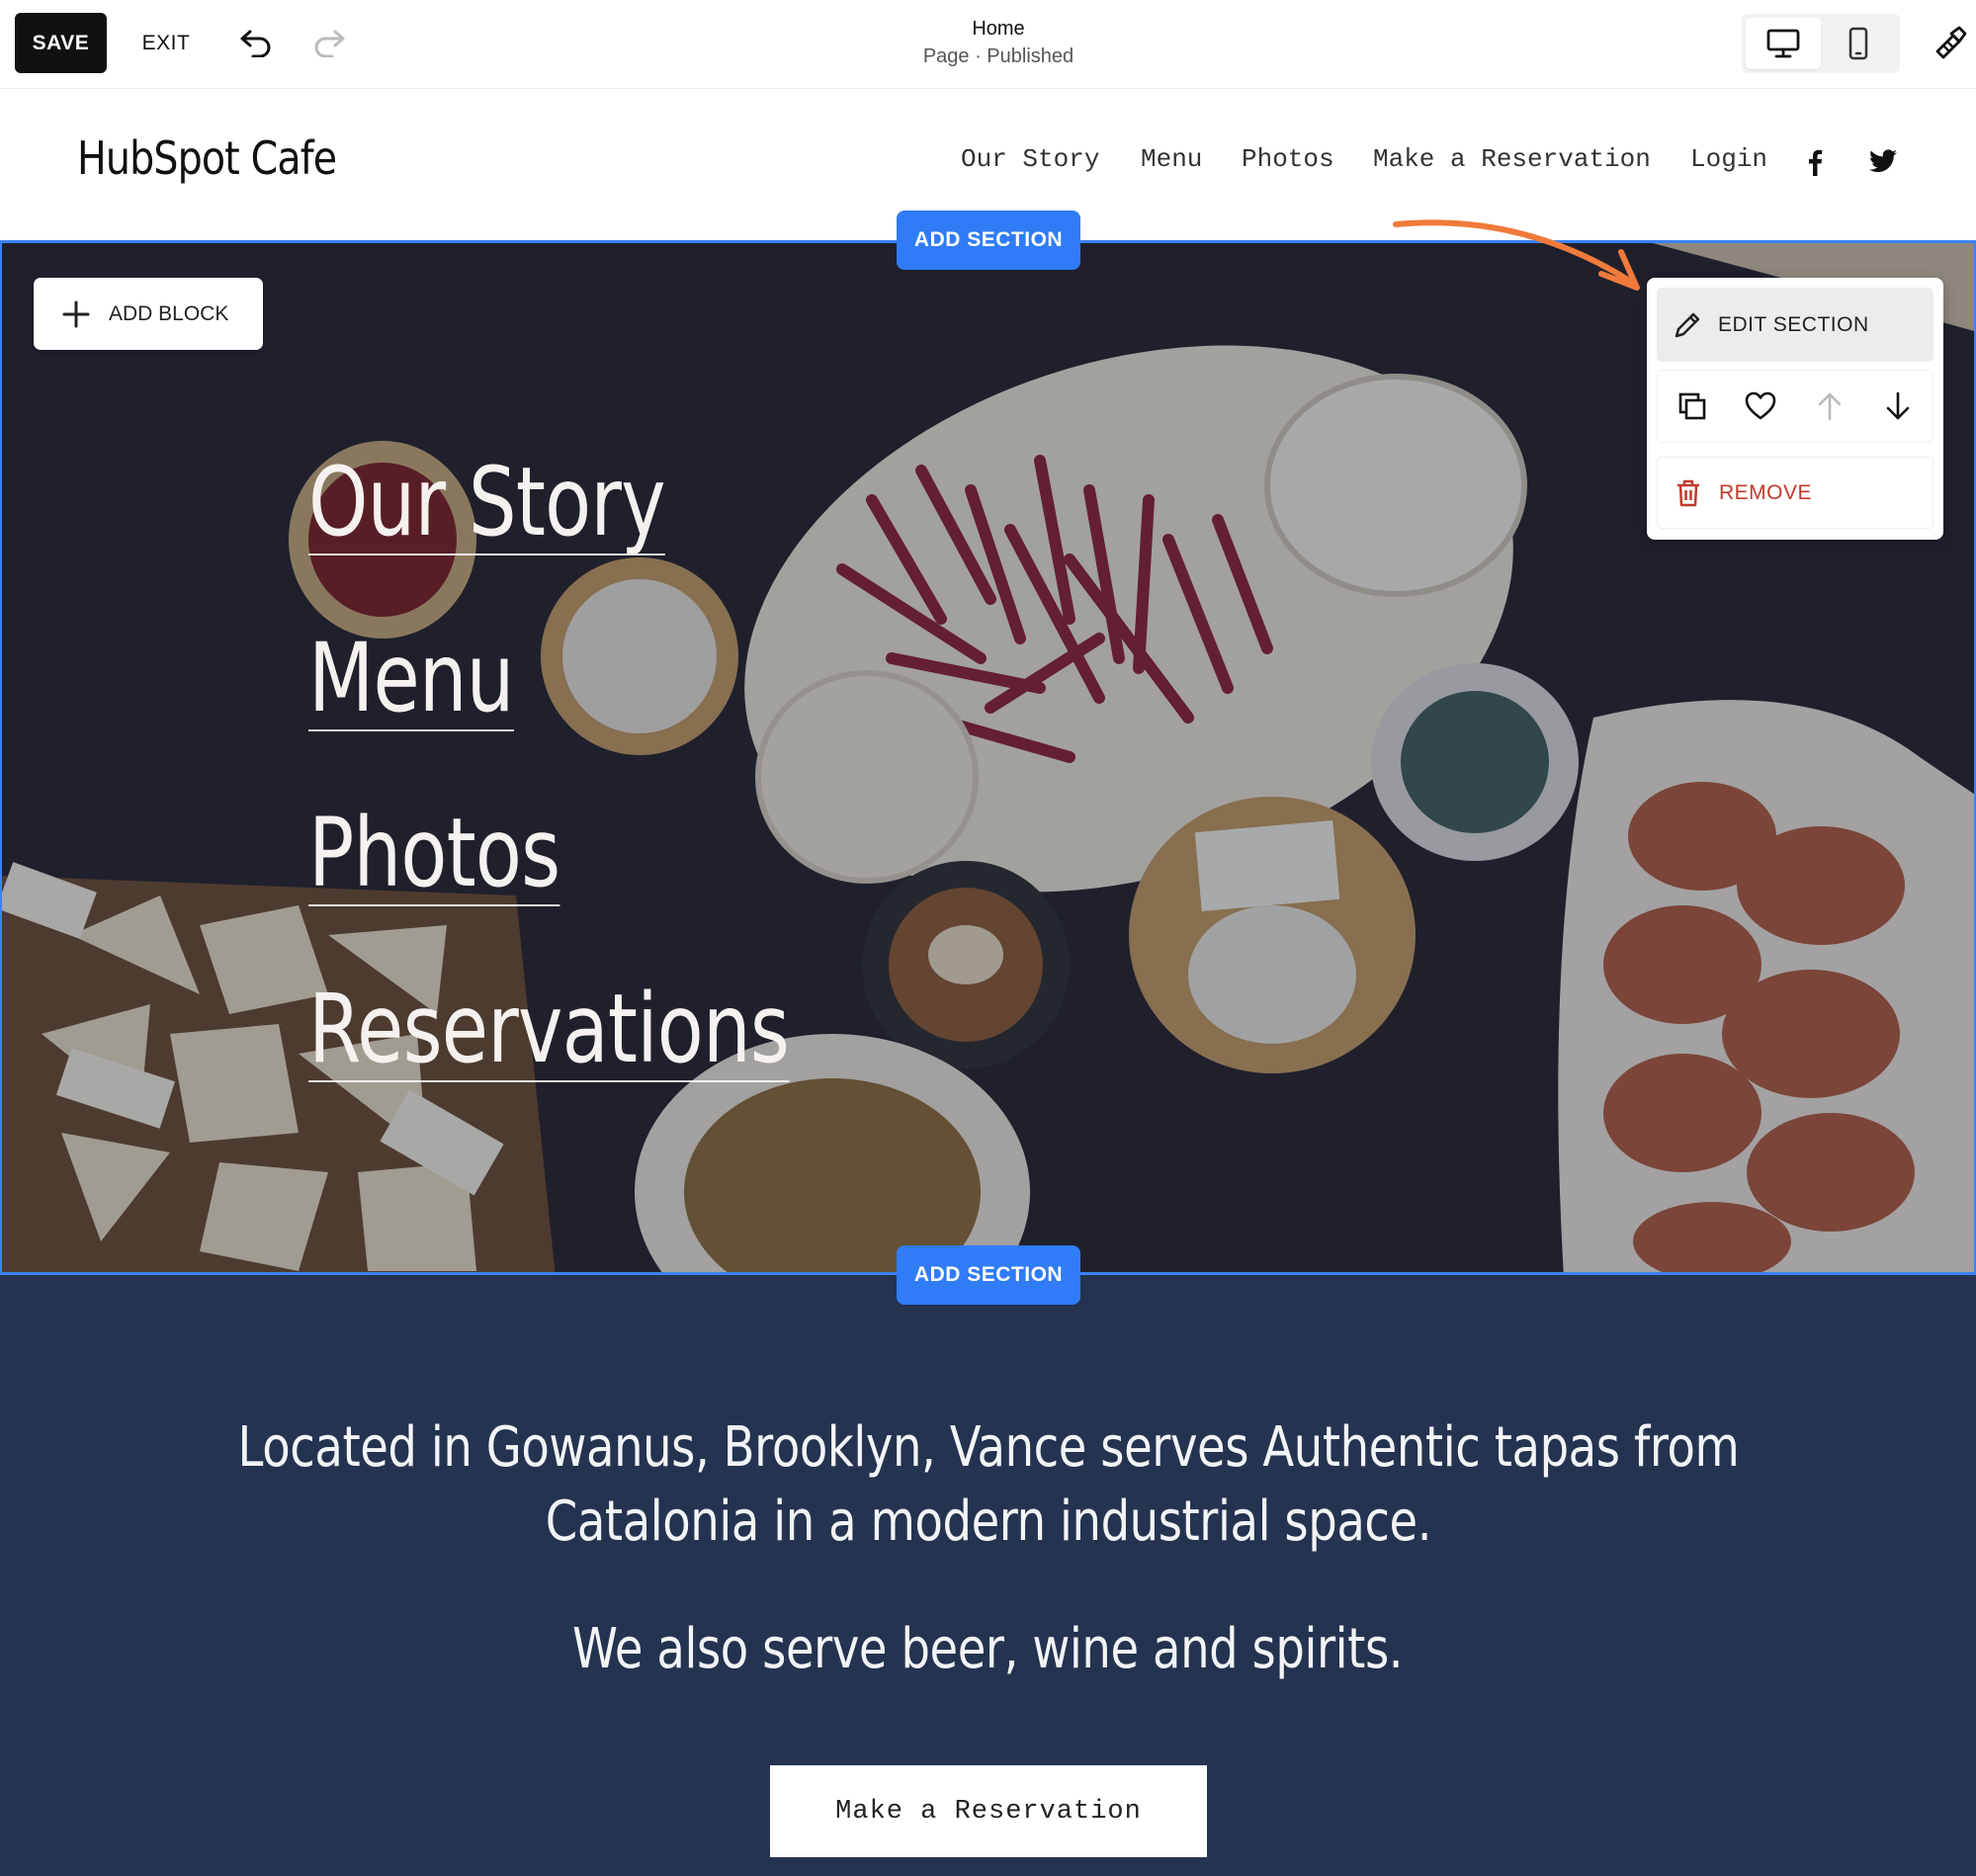 This screenshot has height=1876, width=1976. What do you see at coordinates (329, 43) in the screenshot?
I see `redo-icon` at bounding box center [329, 43].